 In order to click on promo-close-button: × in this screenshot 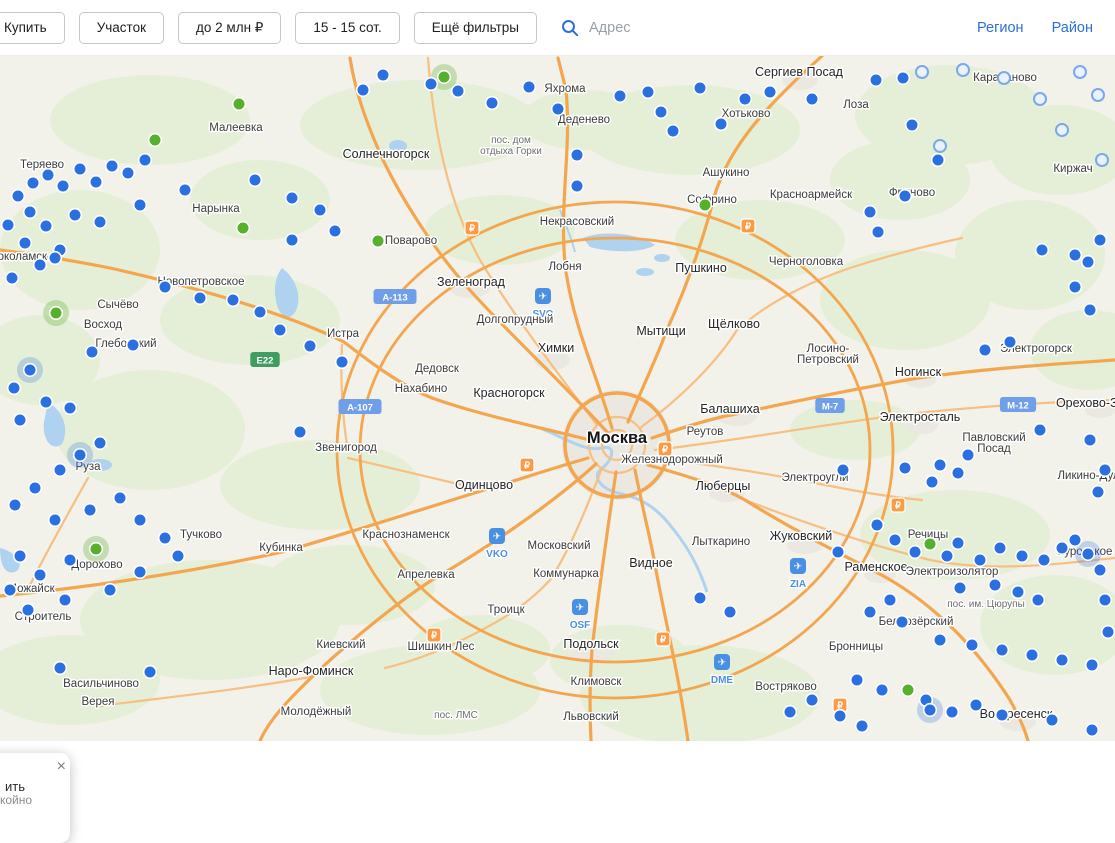, I will do `click(61, 767)`.